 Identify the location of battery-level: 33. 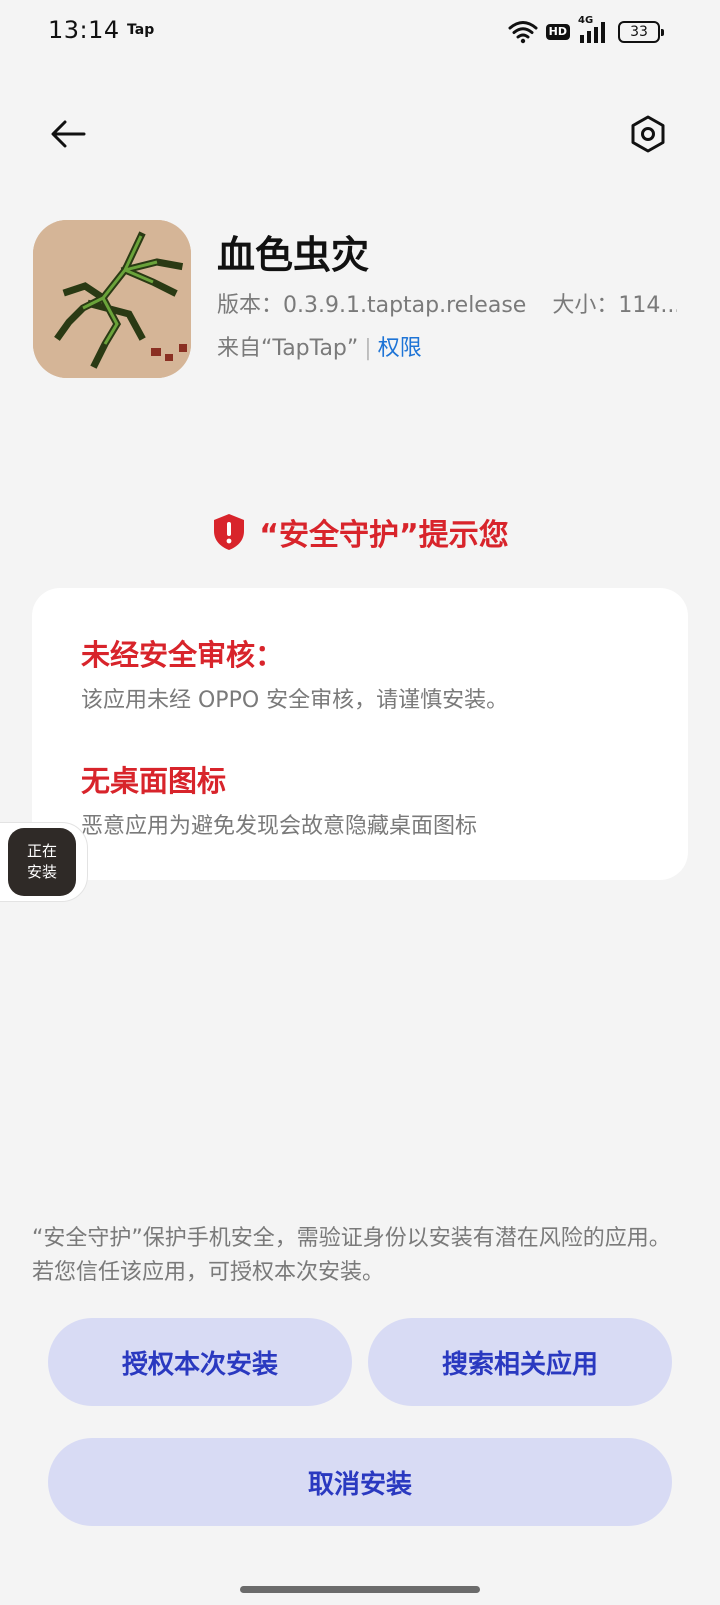
(639, 32).